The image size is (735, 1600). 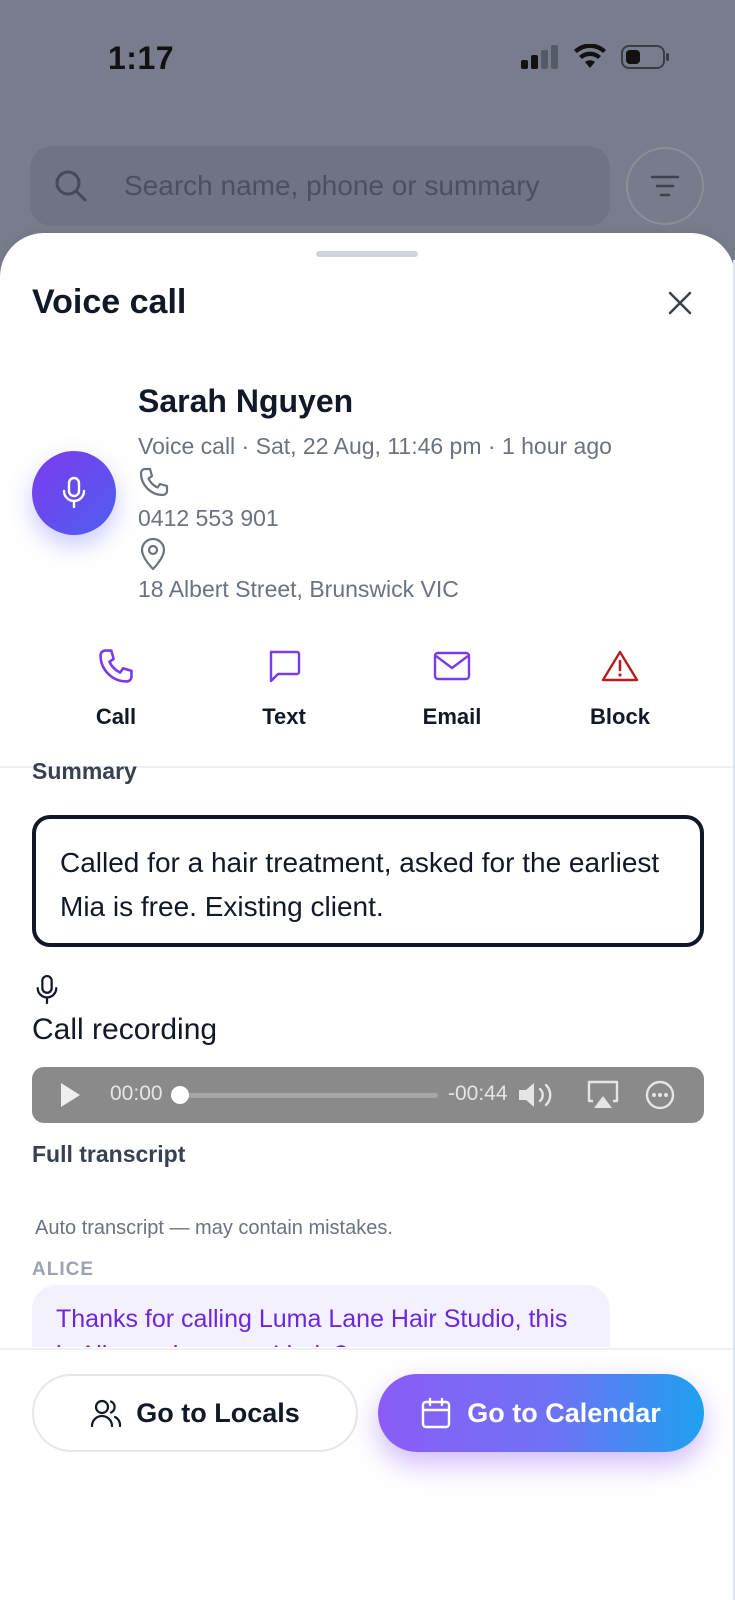 I want to click on airplay-icon, so click(x=603, y=1095).